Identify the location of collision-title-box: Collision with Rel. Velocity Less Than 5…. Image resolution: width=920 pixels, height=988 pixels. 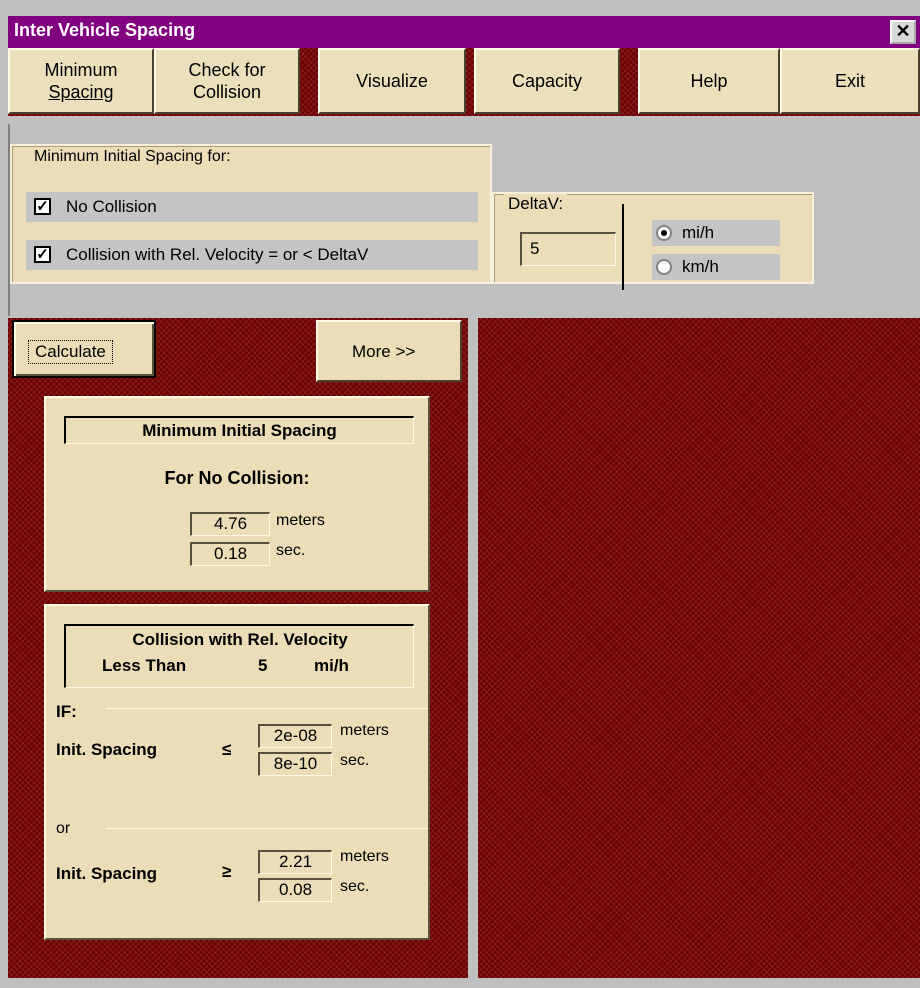
(239, 656).